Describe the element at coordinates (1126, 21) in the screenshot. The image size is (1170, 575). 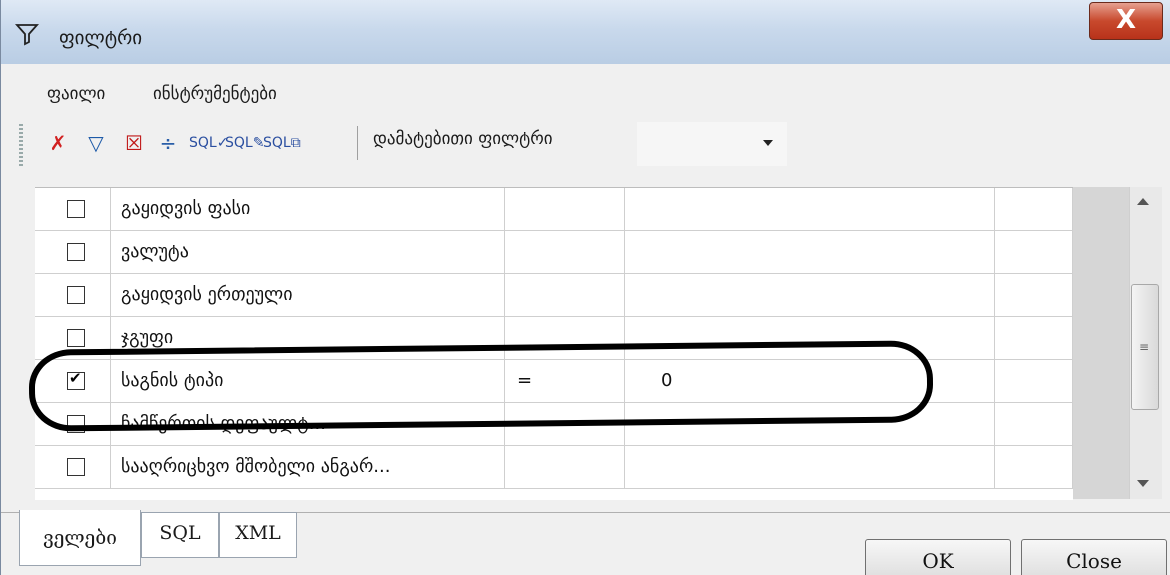
I see `close-icon: X` at that location.